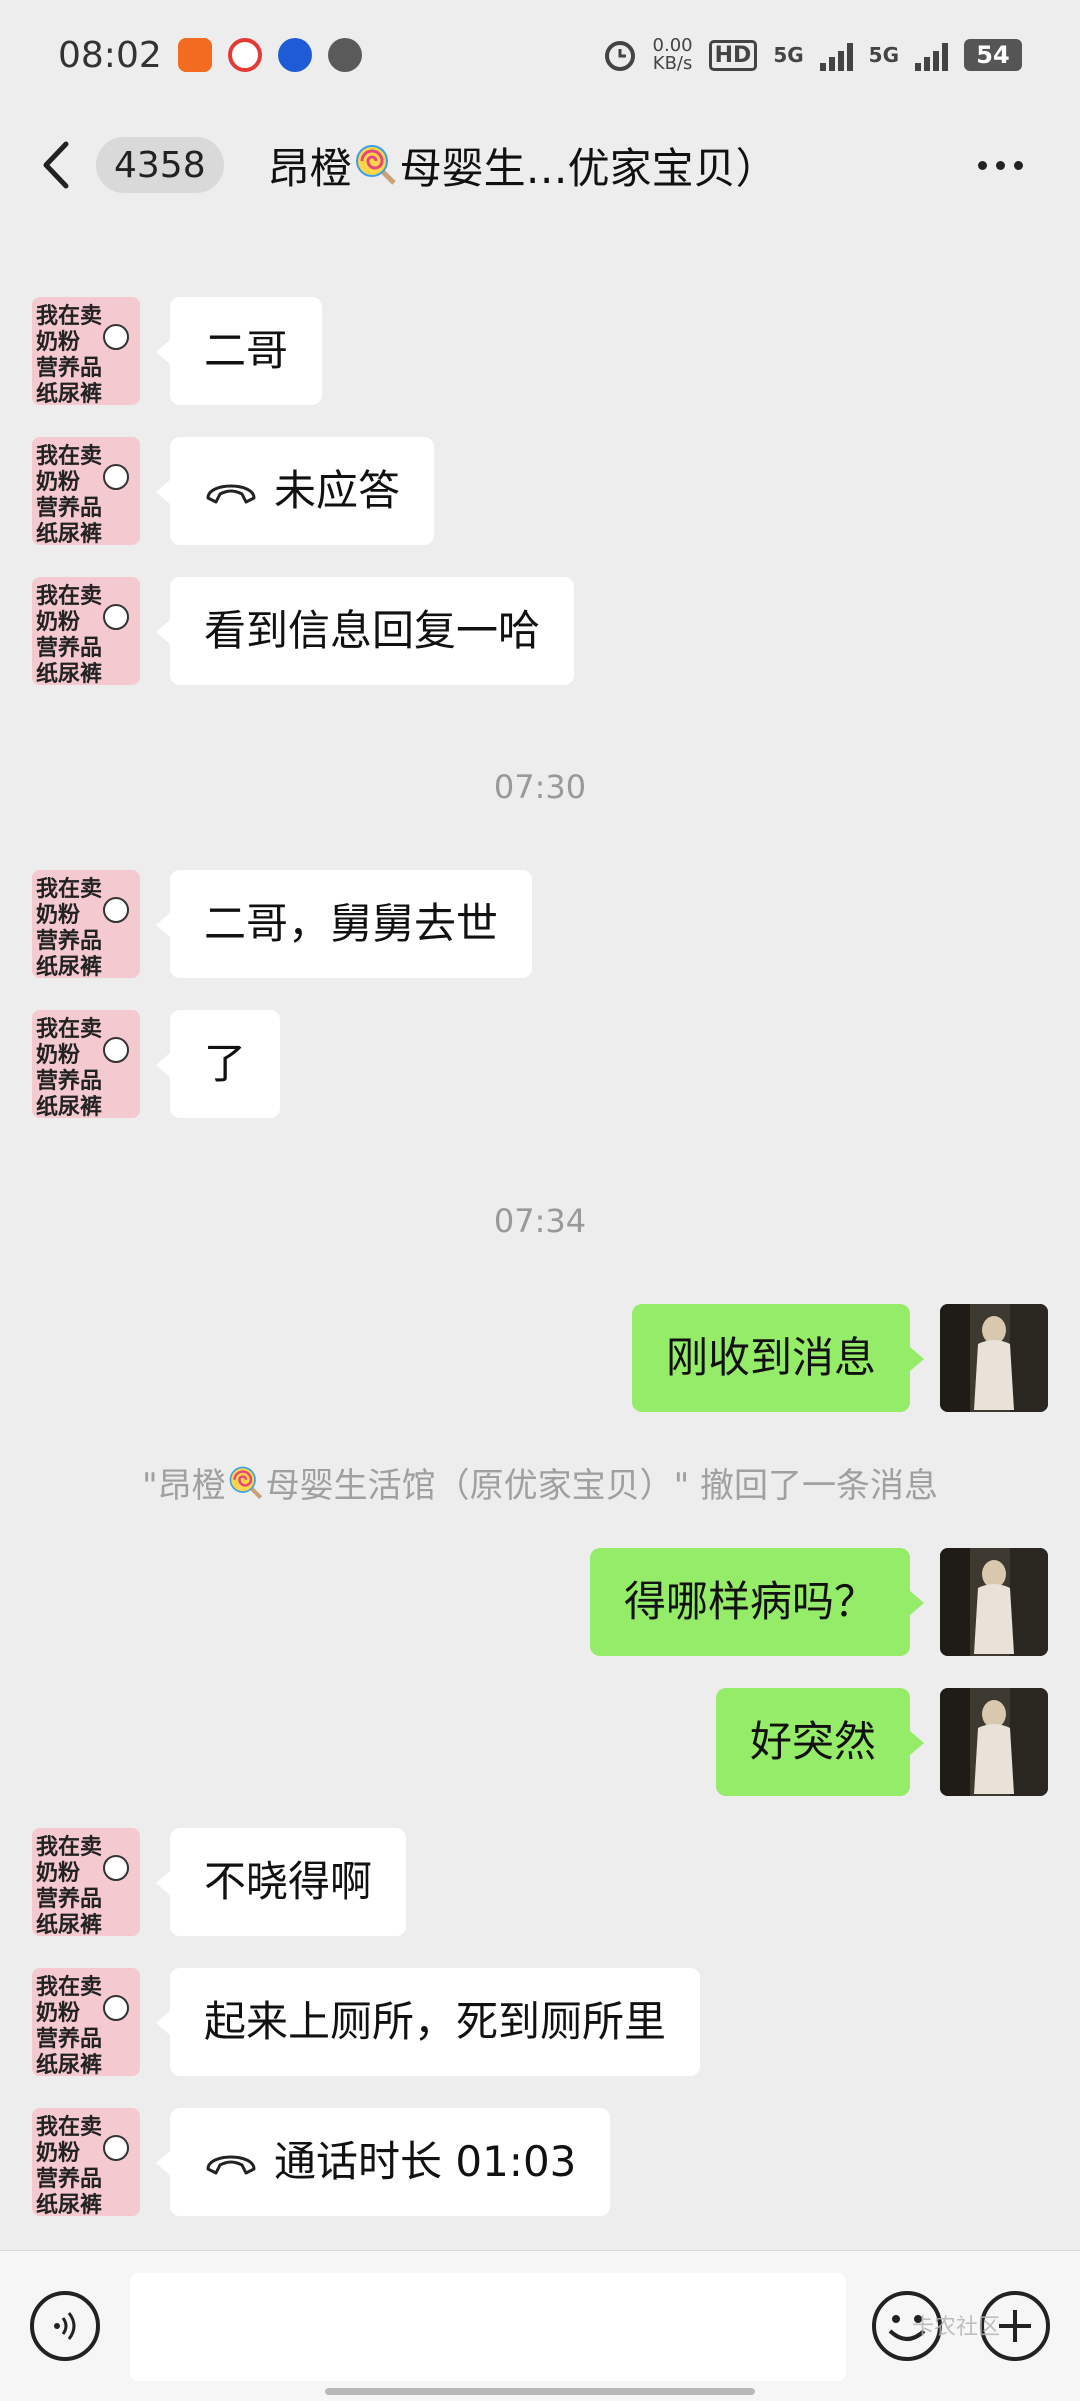 The image size is (1080, 2401). Describe the element at coordinates (351, 923) in the screenshot. I see `message-text: 二哥，舅舅去世` at that location.